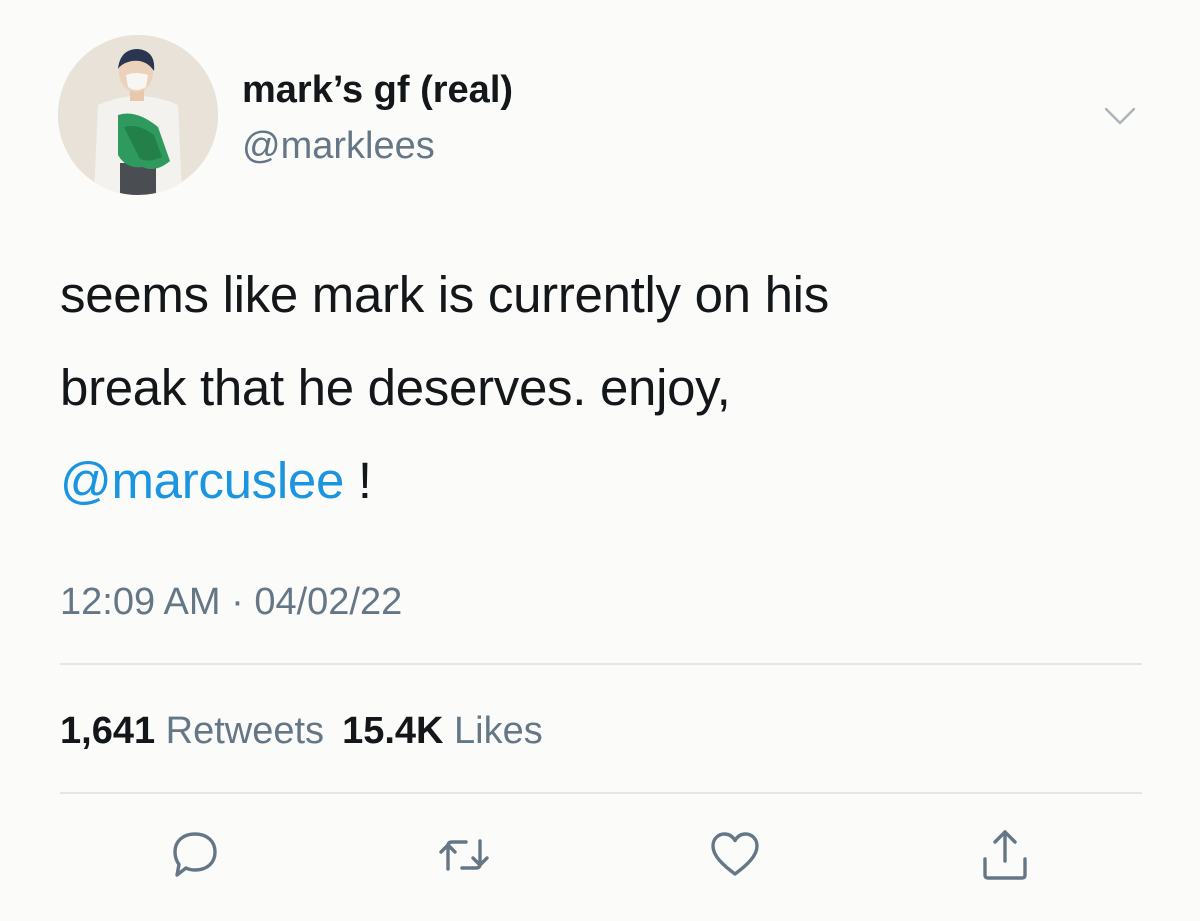 This screenshot has height=921, width=1200. I want to click on share-button, so click(1005, 855).